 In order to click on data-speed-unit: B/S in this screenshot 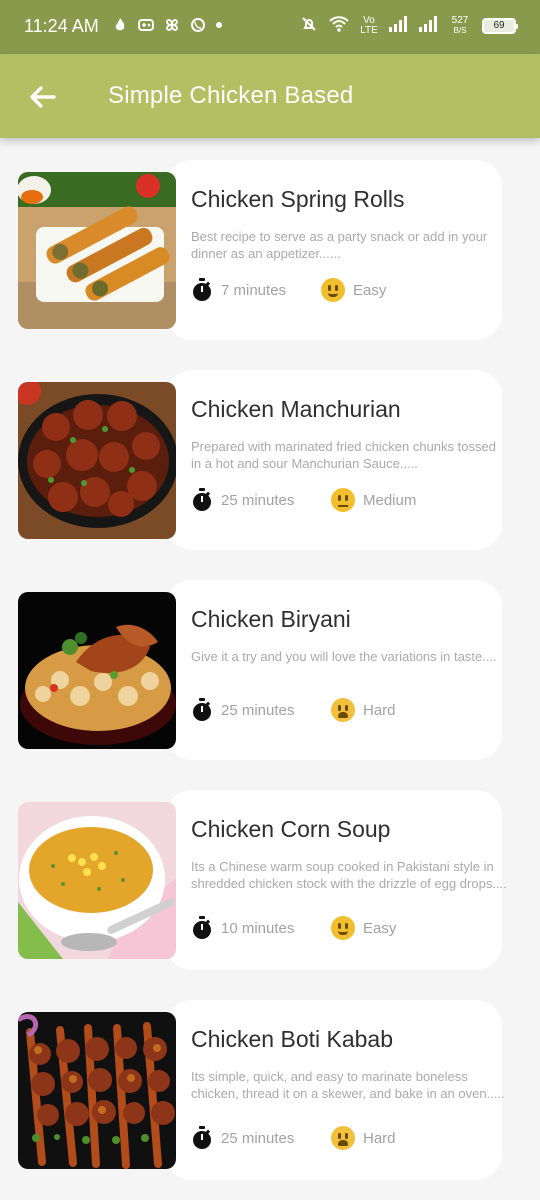, I will do `click(460, 30)`.